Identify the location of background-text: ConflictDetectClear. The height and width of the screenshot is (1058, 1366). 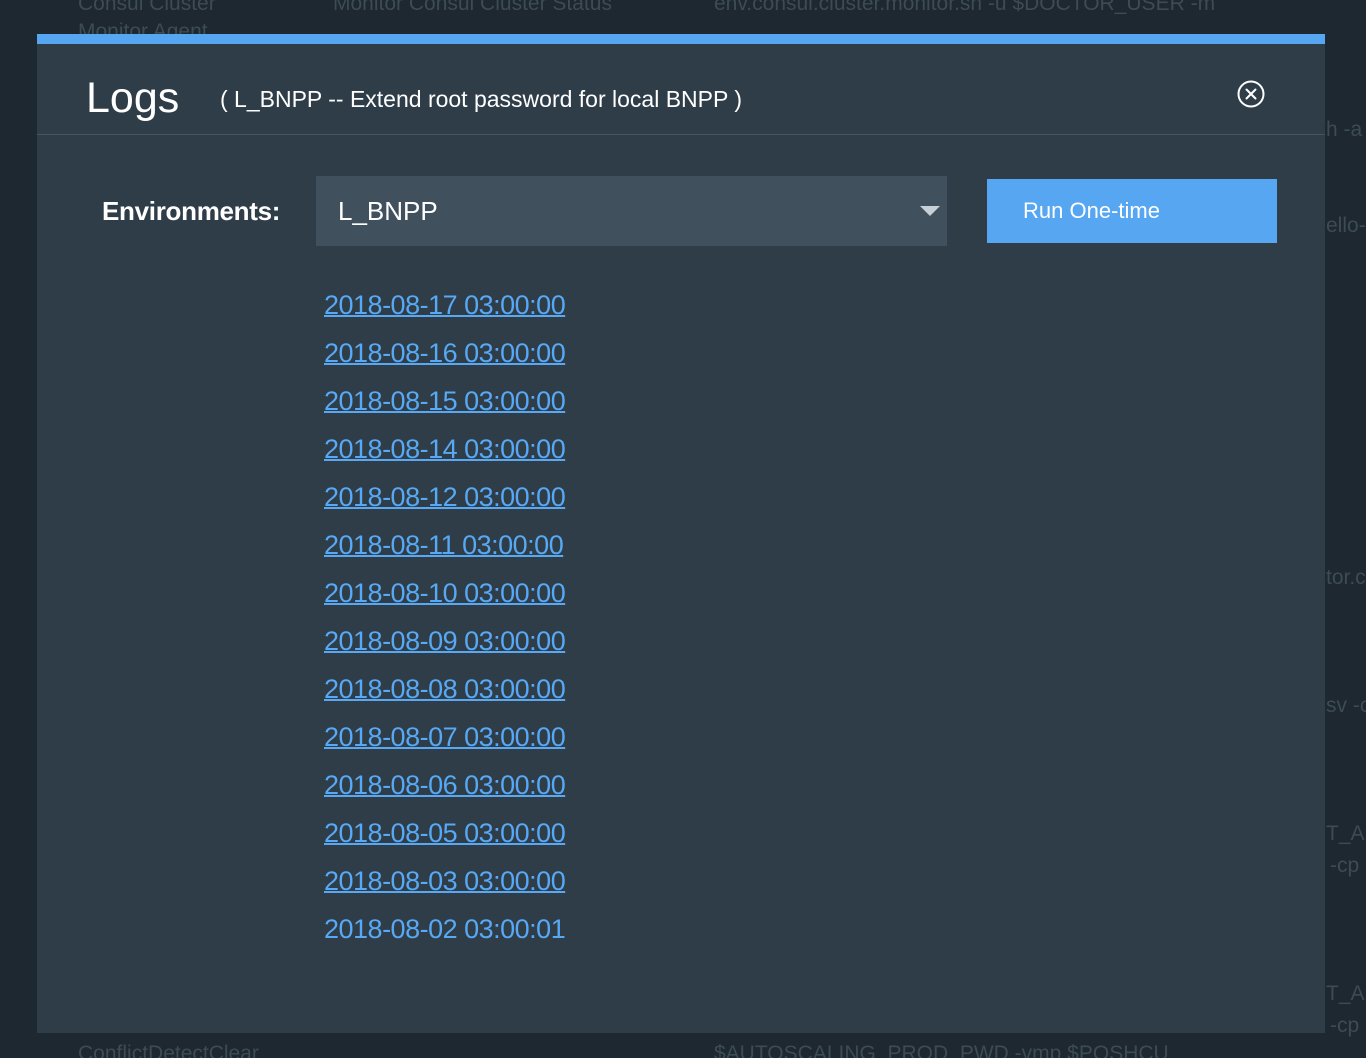
(168, 1050).